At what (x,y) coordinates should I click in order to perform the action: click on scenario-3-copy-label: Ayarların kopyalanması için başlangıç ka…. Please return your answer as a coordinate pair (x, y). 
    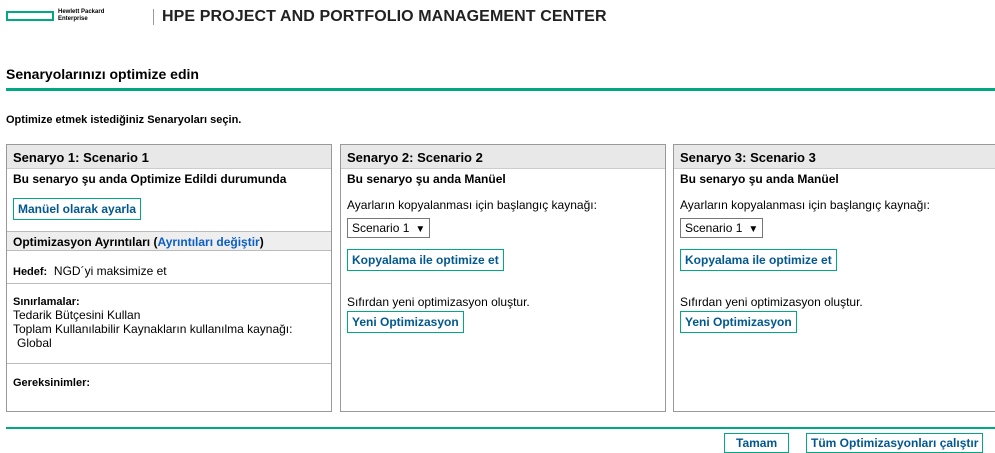
    Looking at the image, I should click on (805, 205).